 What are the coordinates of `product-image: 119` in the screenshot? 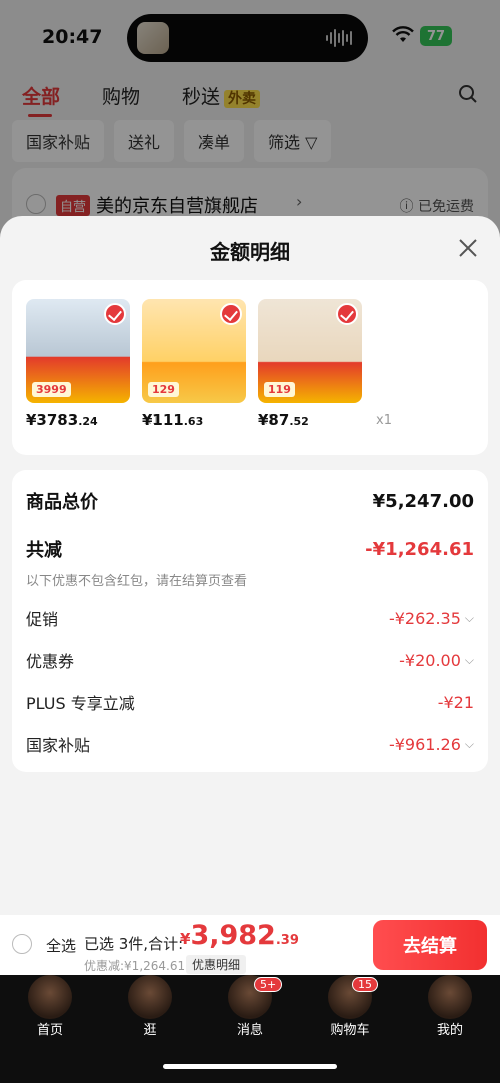 It's located at (310, 351).